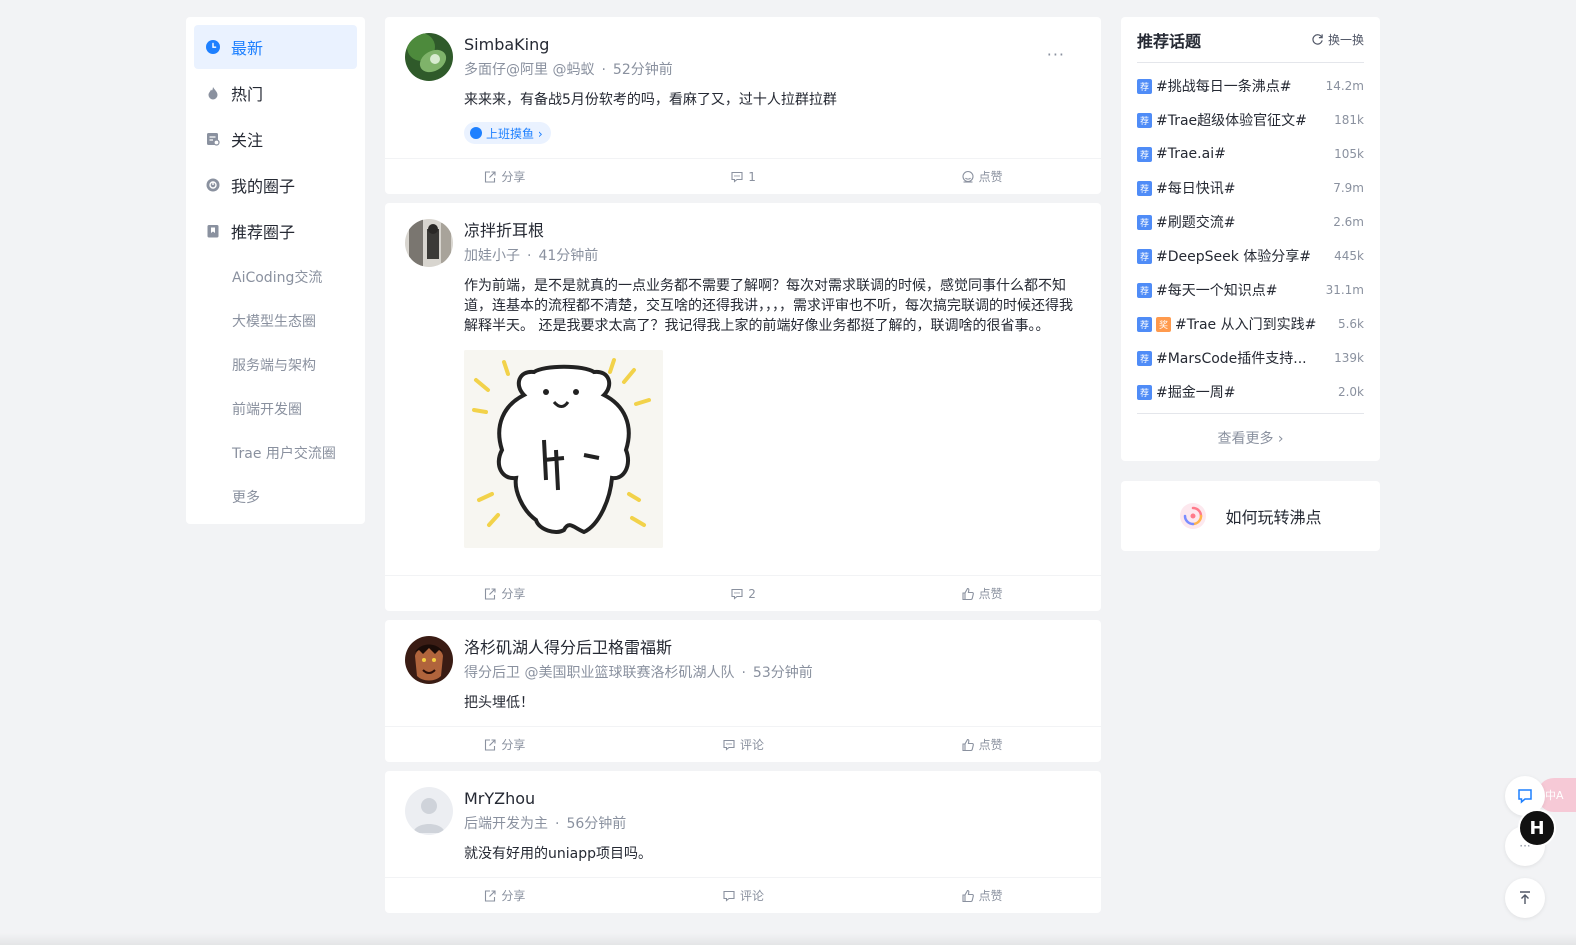 This screenshot has width=1576, height=945. I want to click on post-actions: 分享 评论 点赞, so click(743, 744).